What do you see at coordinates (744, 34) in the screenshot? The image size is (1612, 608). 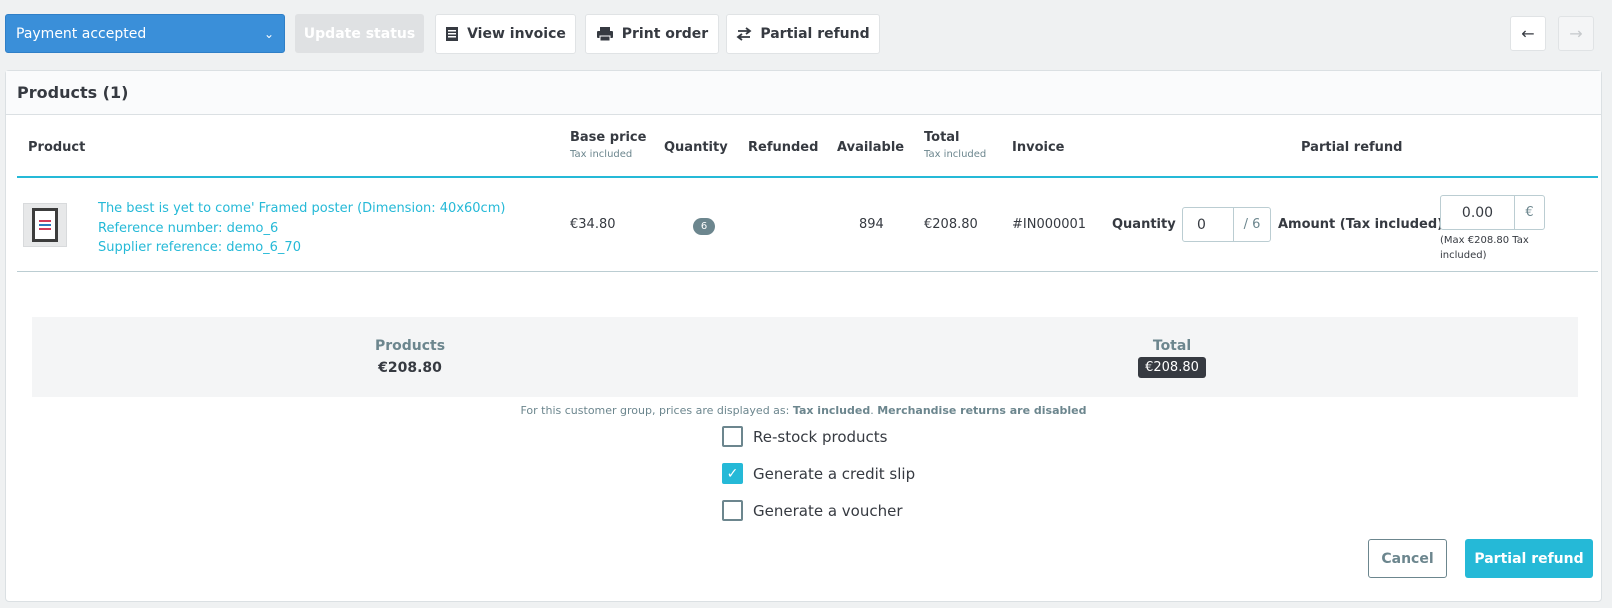 I see `swap-arrows-icon` at bounding box center [744, 34].